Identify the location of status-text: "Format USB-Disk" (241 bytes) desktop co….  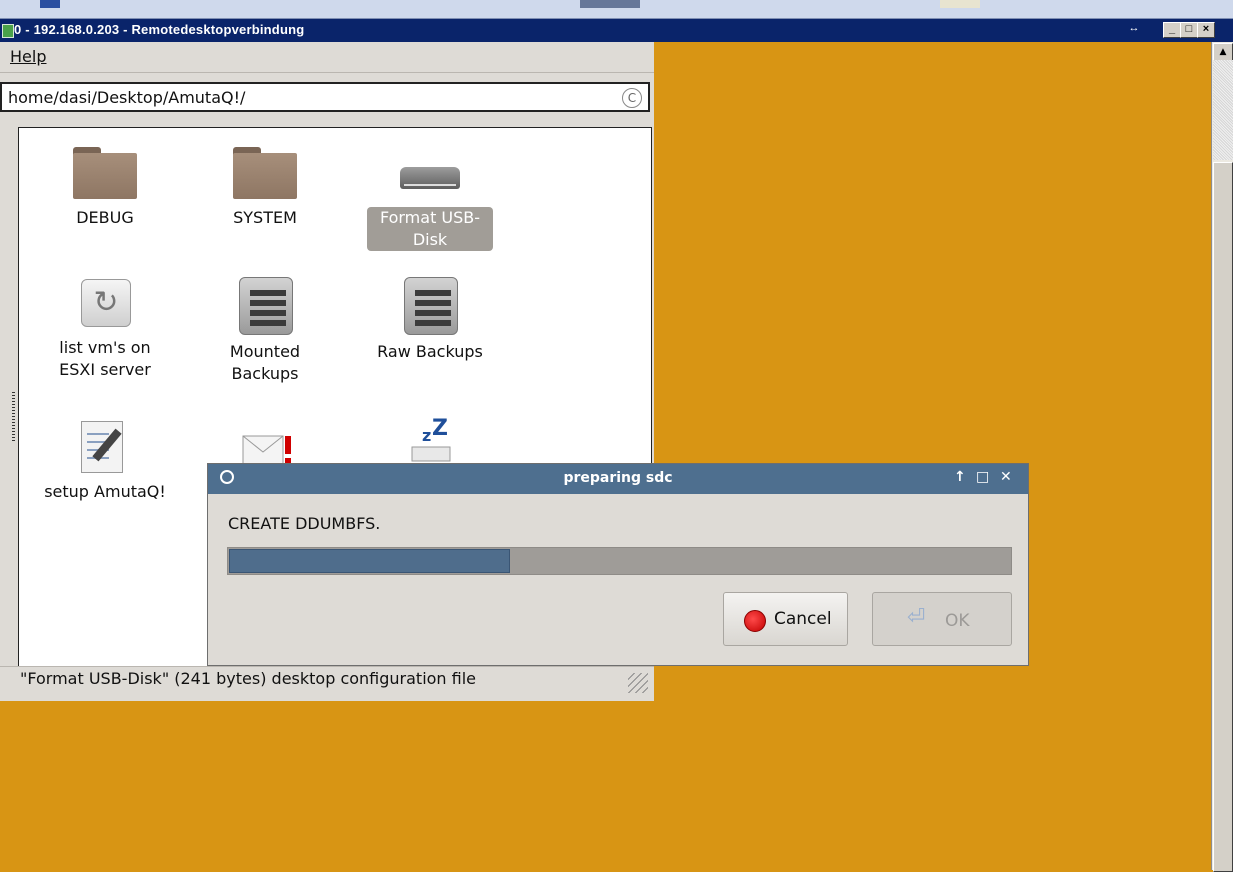
(248, 678).